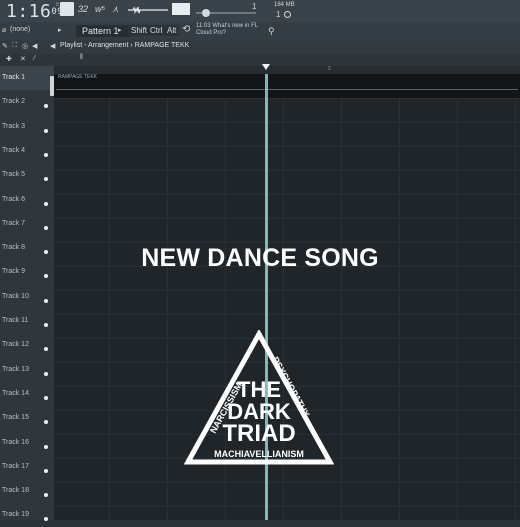  Describe the element at coordinates (60, 30) in the screenshot. I see `prev-arrow-icon: ▸` at that location.